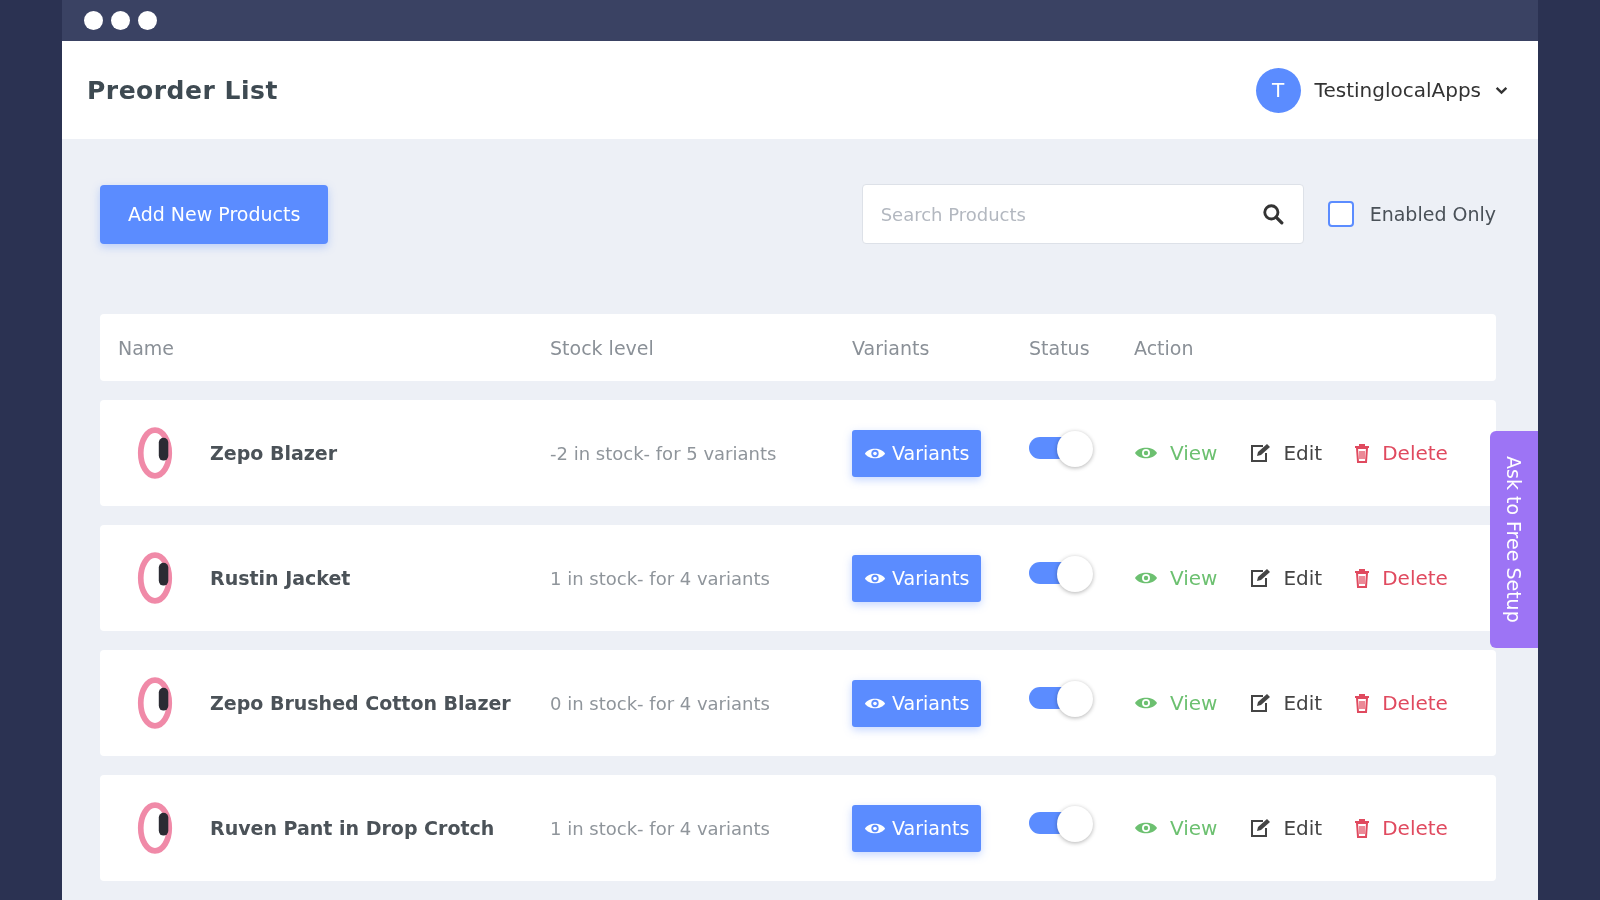  Describe the element at coordinates (1514, 539) in the screenshot. I see `free-setup-tab: Ask to Free Setup` at that location.